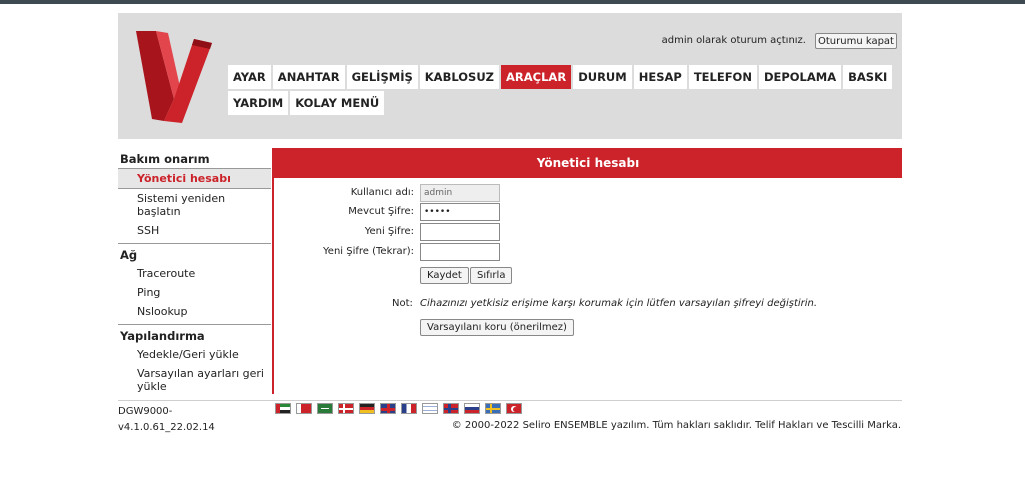  Describe the element at coordinates (444, 275) in the screenshot. I see `save-button: Kaydet` at that location.